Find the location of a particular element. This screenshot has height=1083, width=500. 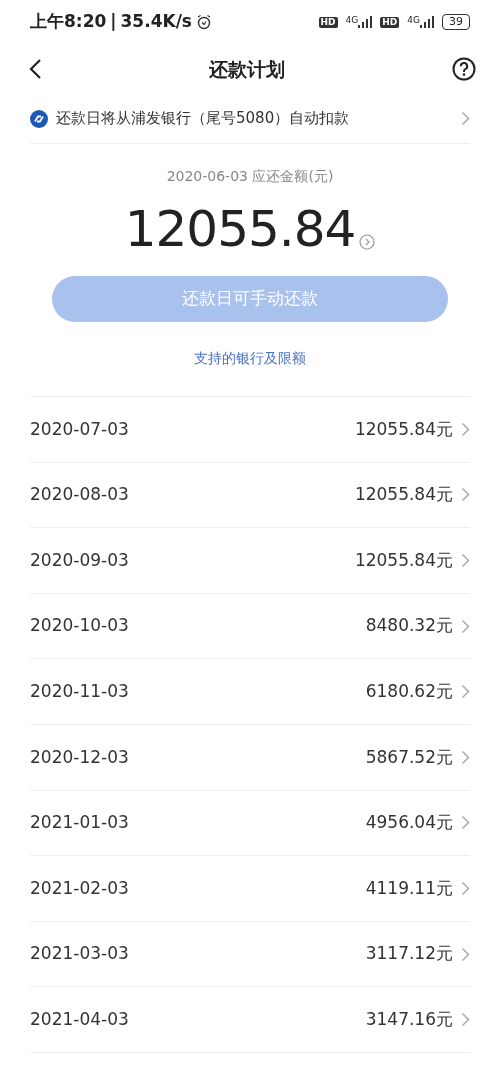

installment-amount: 3117.12元 is located at coordinates (409, 954).